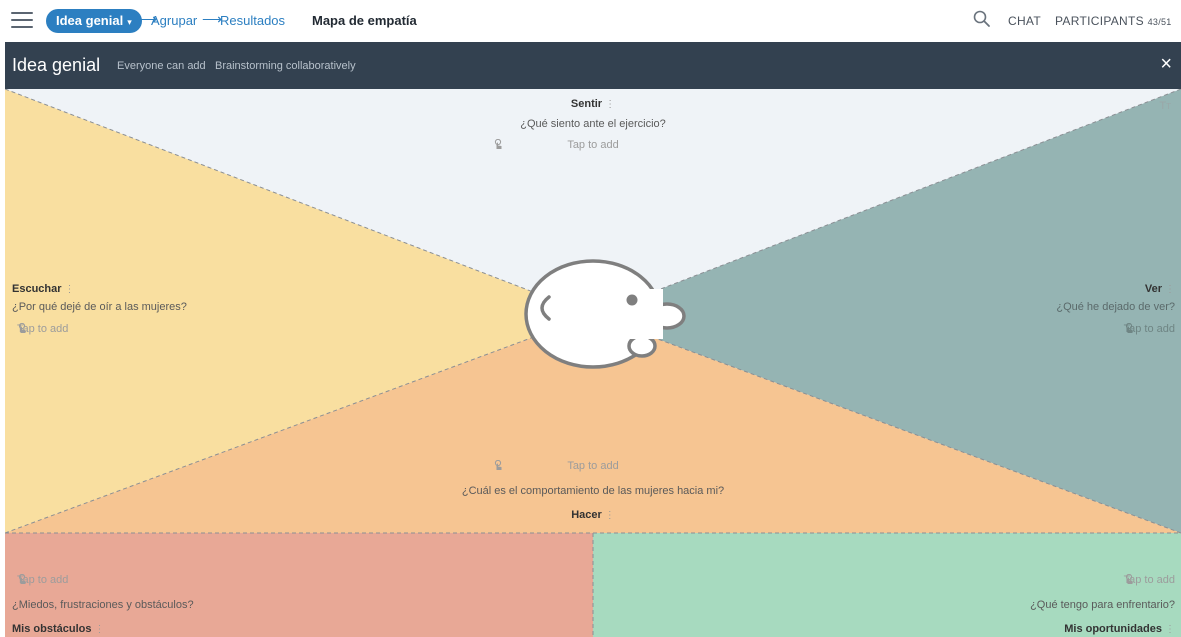 The image size is (1181, 637). What do you see at coordinates (252, 20) in the screenshot?
I see `step-resultados-link: Resultados` at bounding box center [252, 20].